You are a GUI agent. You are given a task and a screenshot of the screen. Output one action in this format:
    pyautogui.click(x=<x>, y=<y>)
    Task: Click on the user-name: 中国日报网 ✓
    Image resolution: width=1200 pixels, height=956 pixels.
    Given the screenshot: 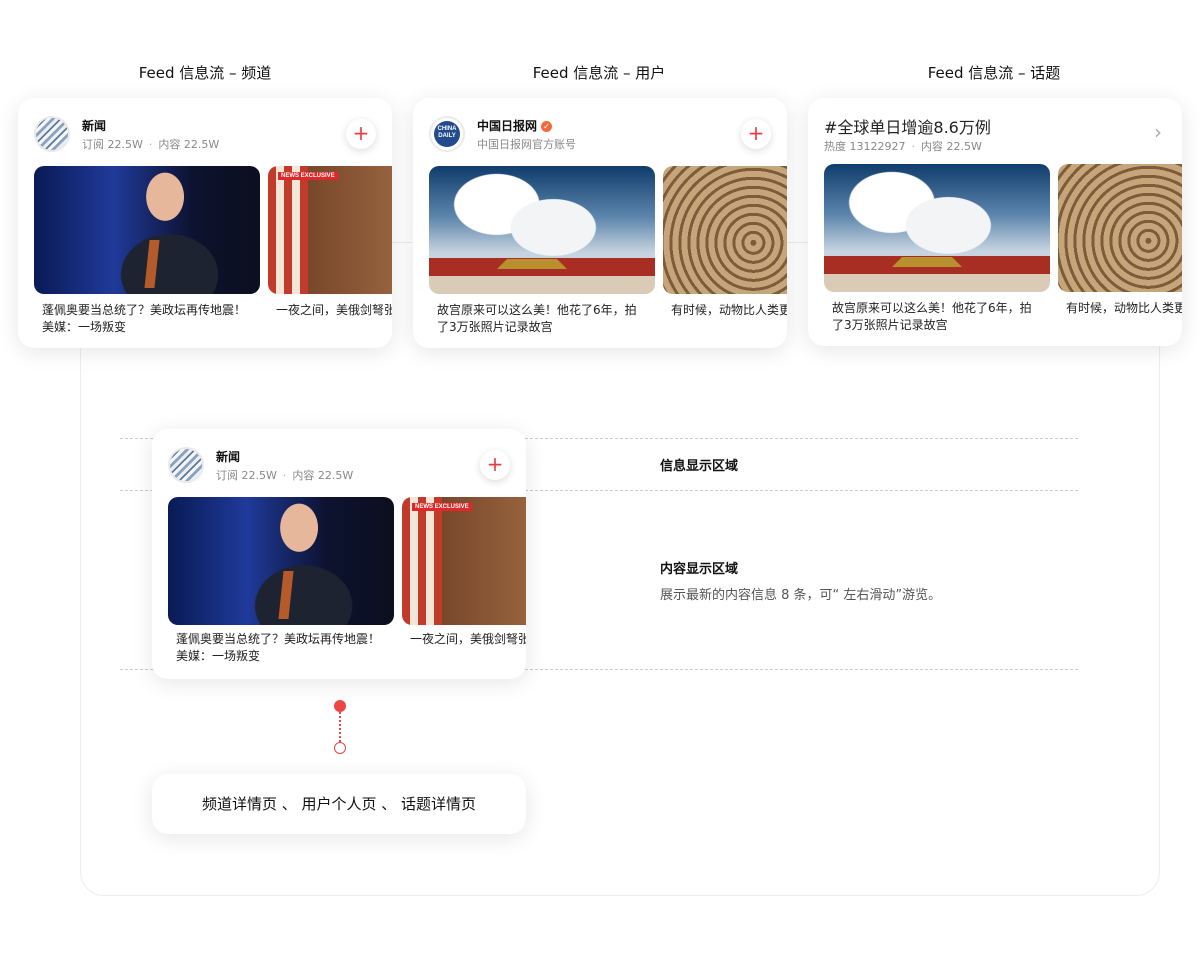 What is the action you would take?
    pyautogui.click(x=515, y=125)
    